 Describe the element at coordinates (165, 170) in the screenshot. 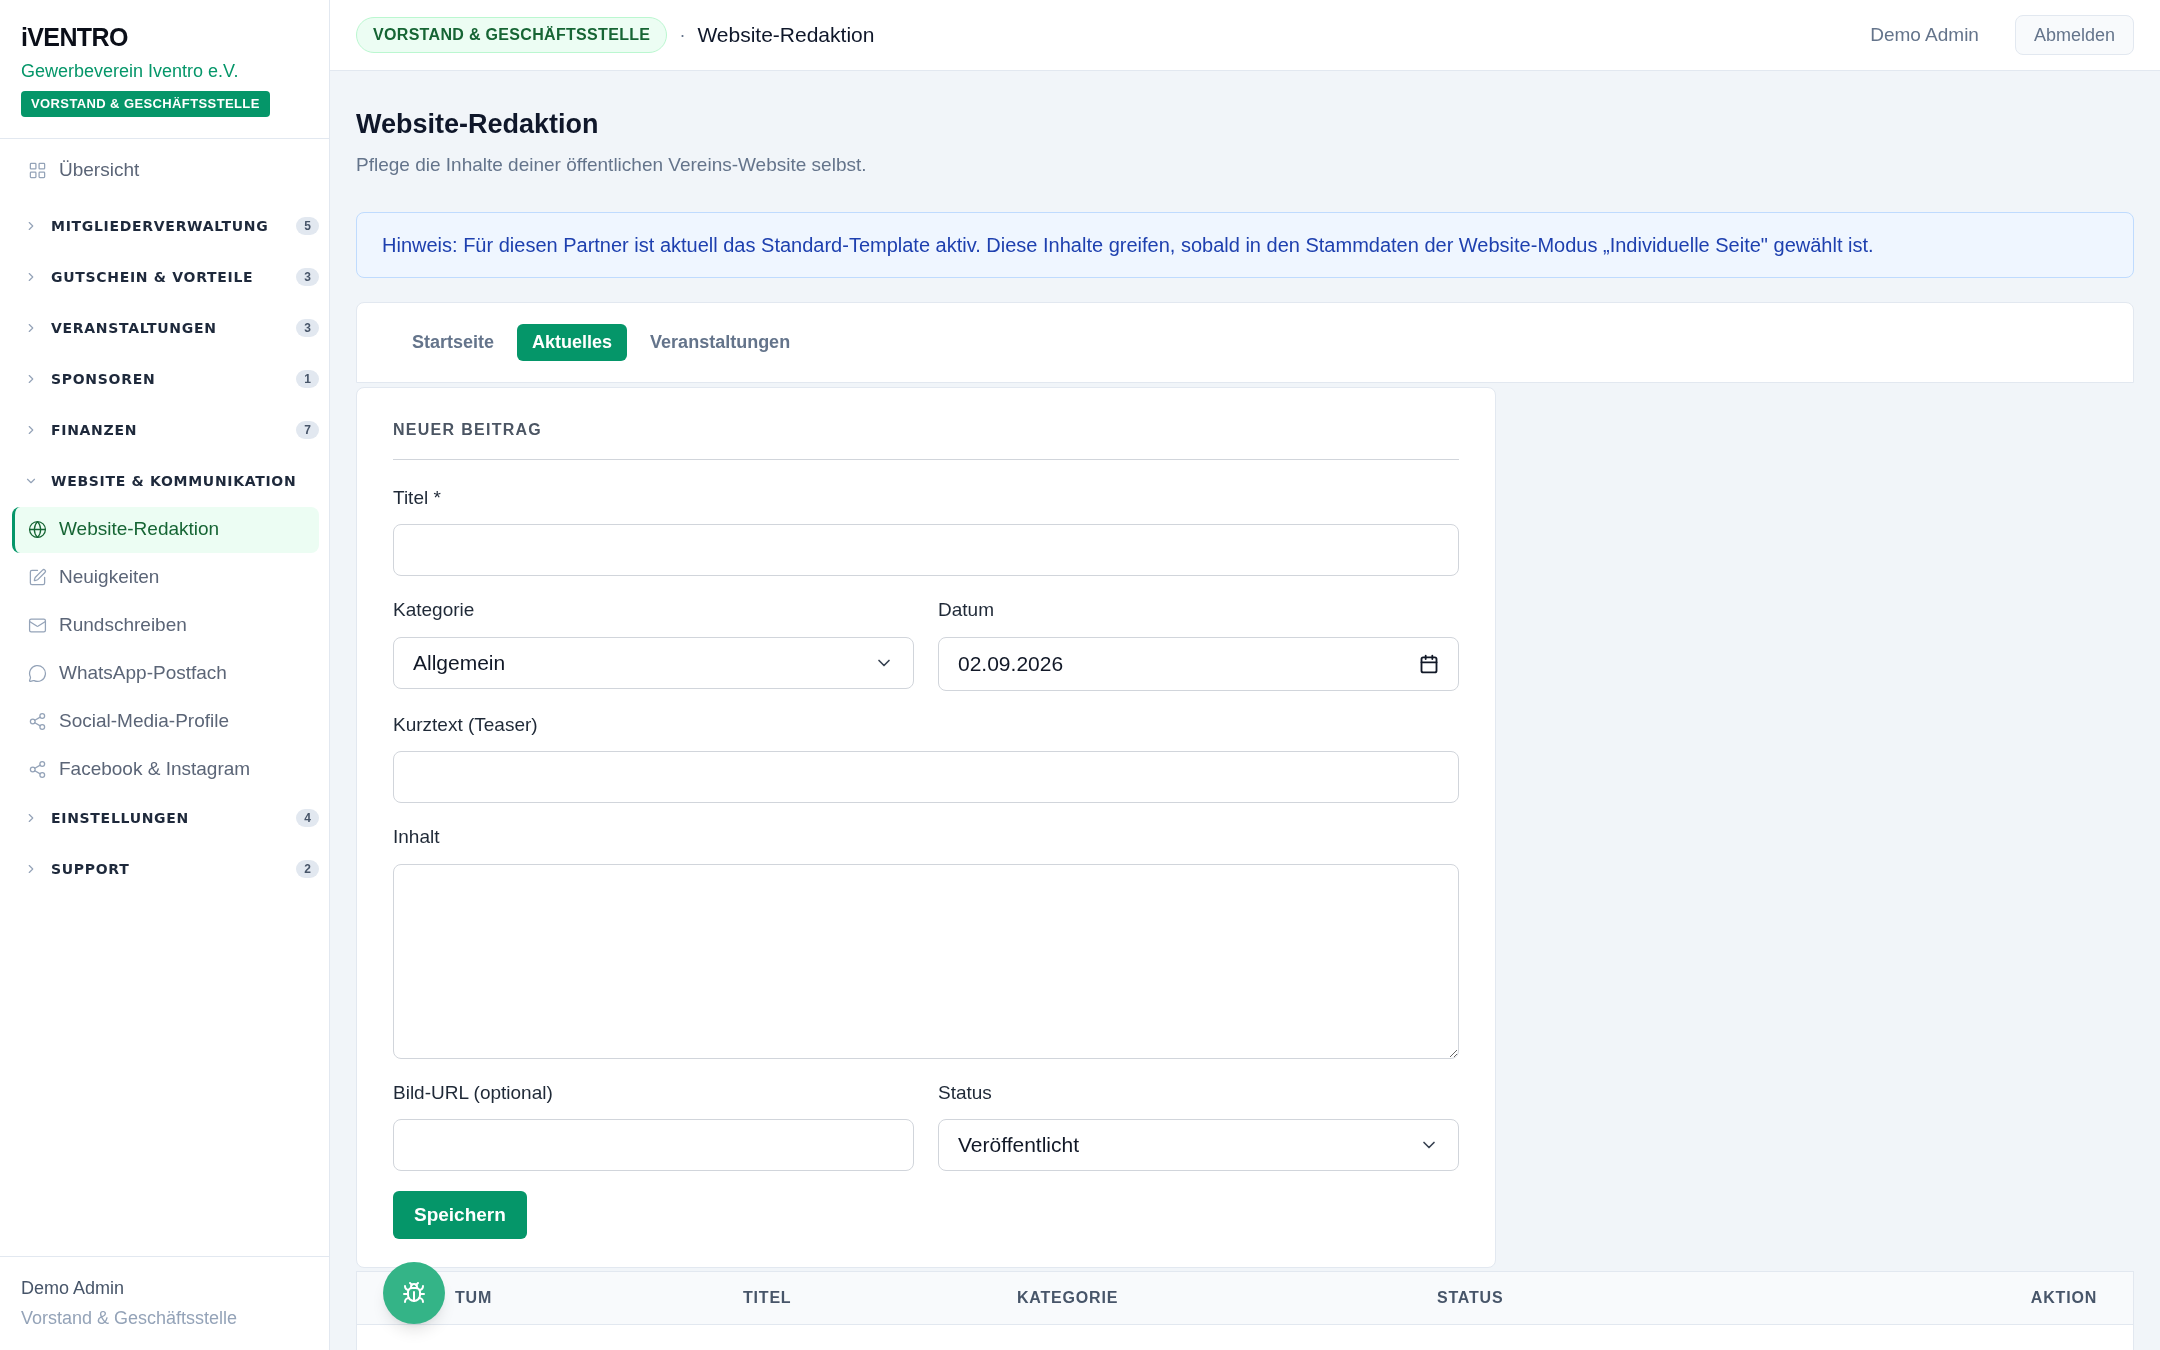

I see `nav-item: Übersicht` at that location.